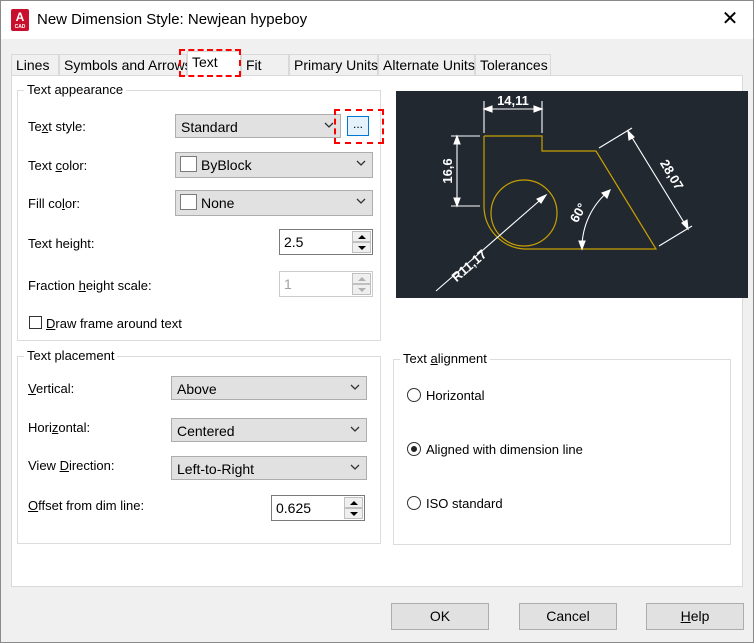 The width and height of the screenshot is (754, 643). Describe the element at coordinates (71, 465) in the screenshot. I see `view-direction-label: View Direction:` at that location.